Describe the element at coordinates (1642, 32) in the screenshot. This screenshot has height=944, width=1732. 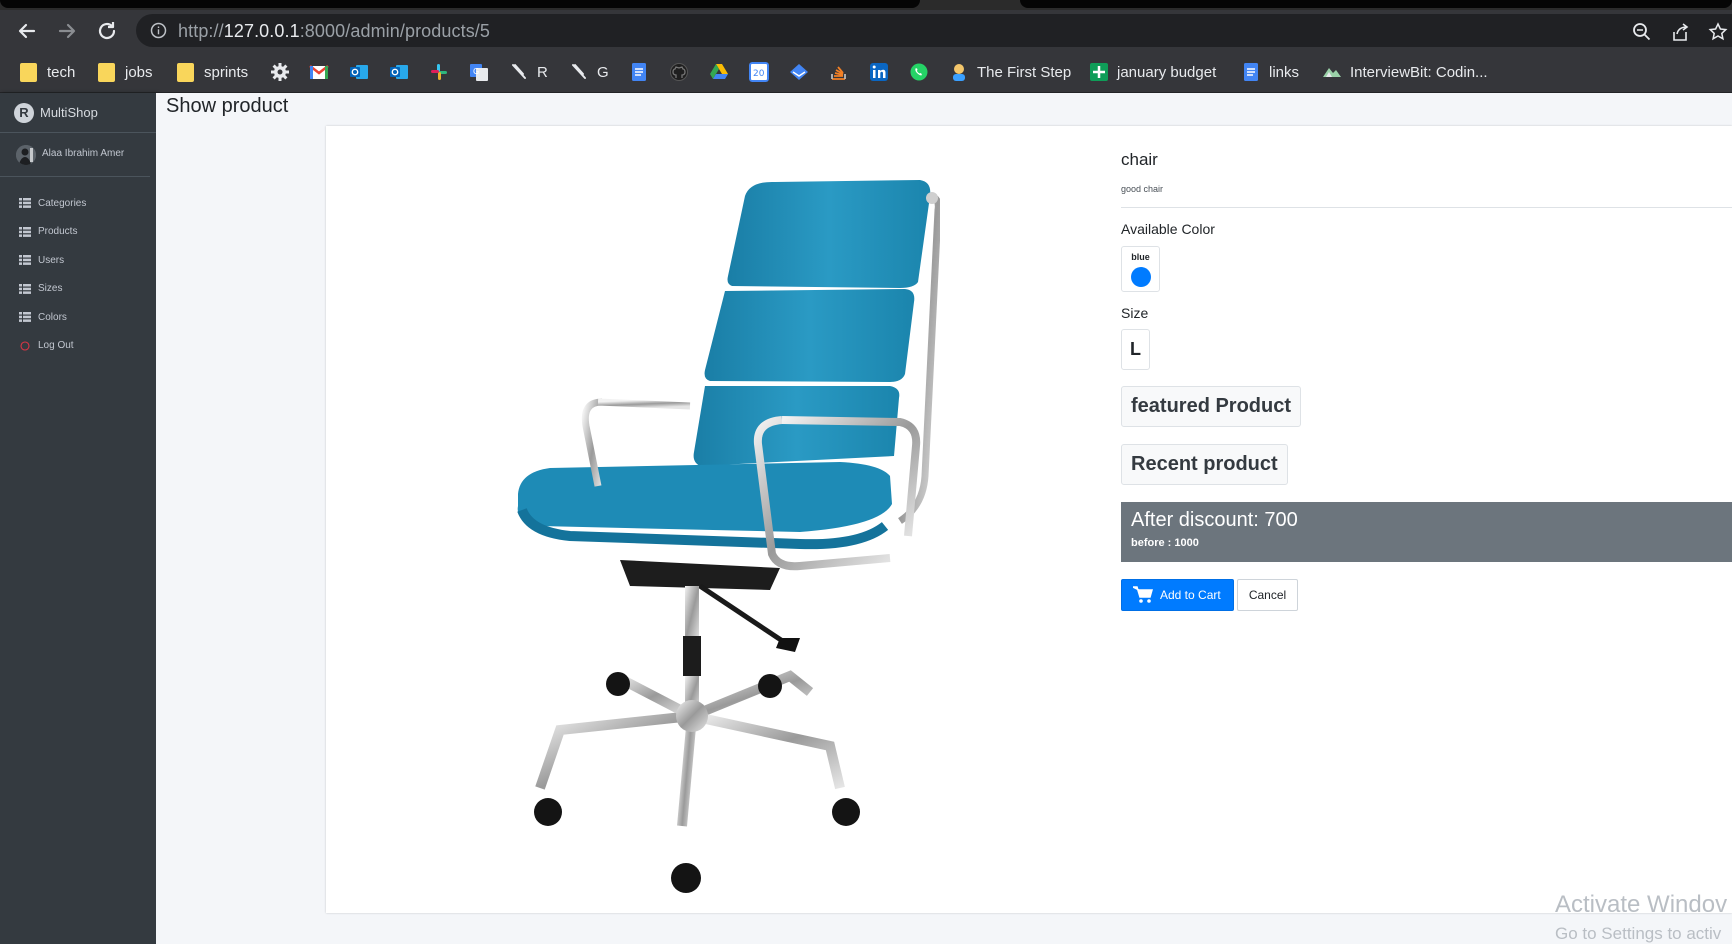
I see `zoom-icon` at that location.